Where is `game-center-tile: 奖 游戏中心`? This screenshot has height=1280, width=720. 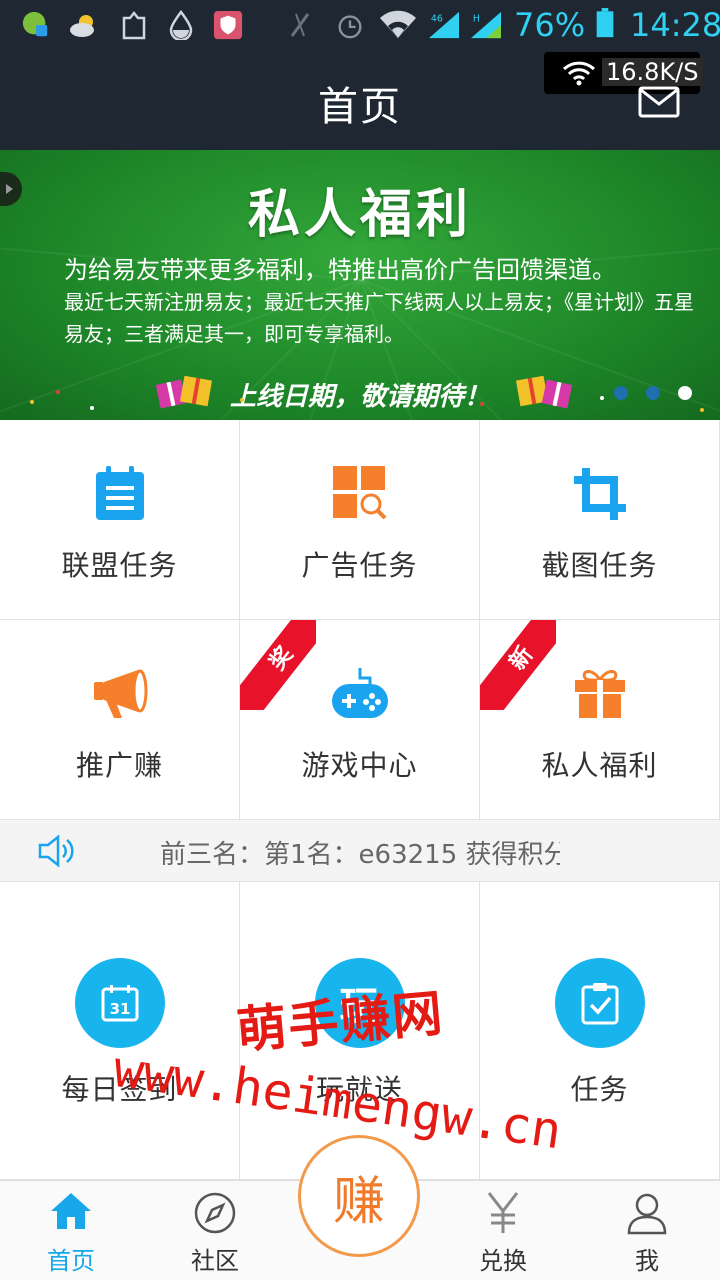 game-center-tile: 奖 游戏中心 is located at coordinates (360, 720).